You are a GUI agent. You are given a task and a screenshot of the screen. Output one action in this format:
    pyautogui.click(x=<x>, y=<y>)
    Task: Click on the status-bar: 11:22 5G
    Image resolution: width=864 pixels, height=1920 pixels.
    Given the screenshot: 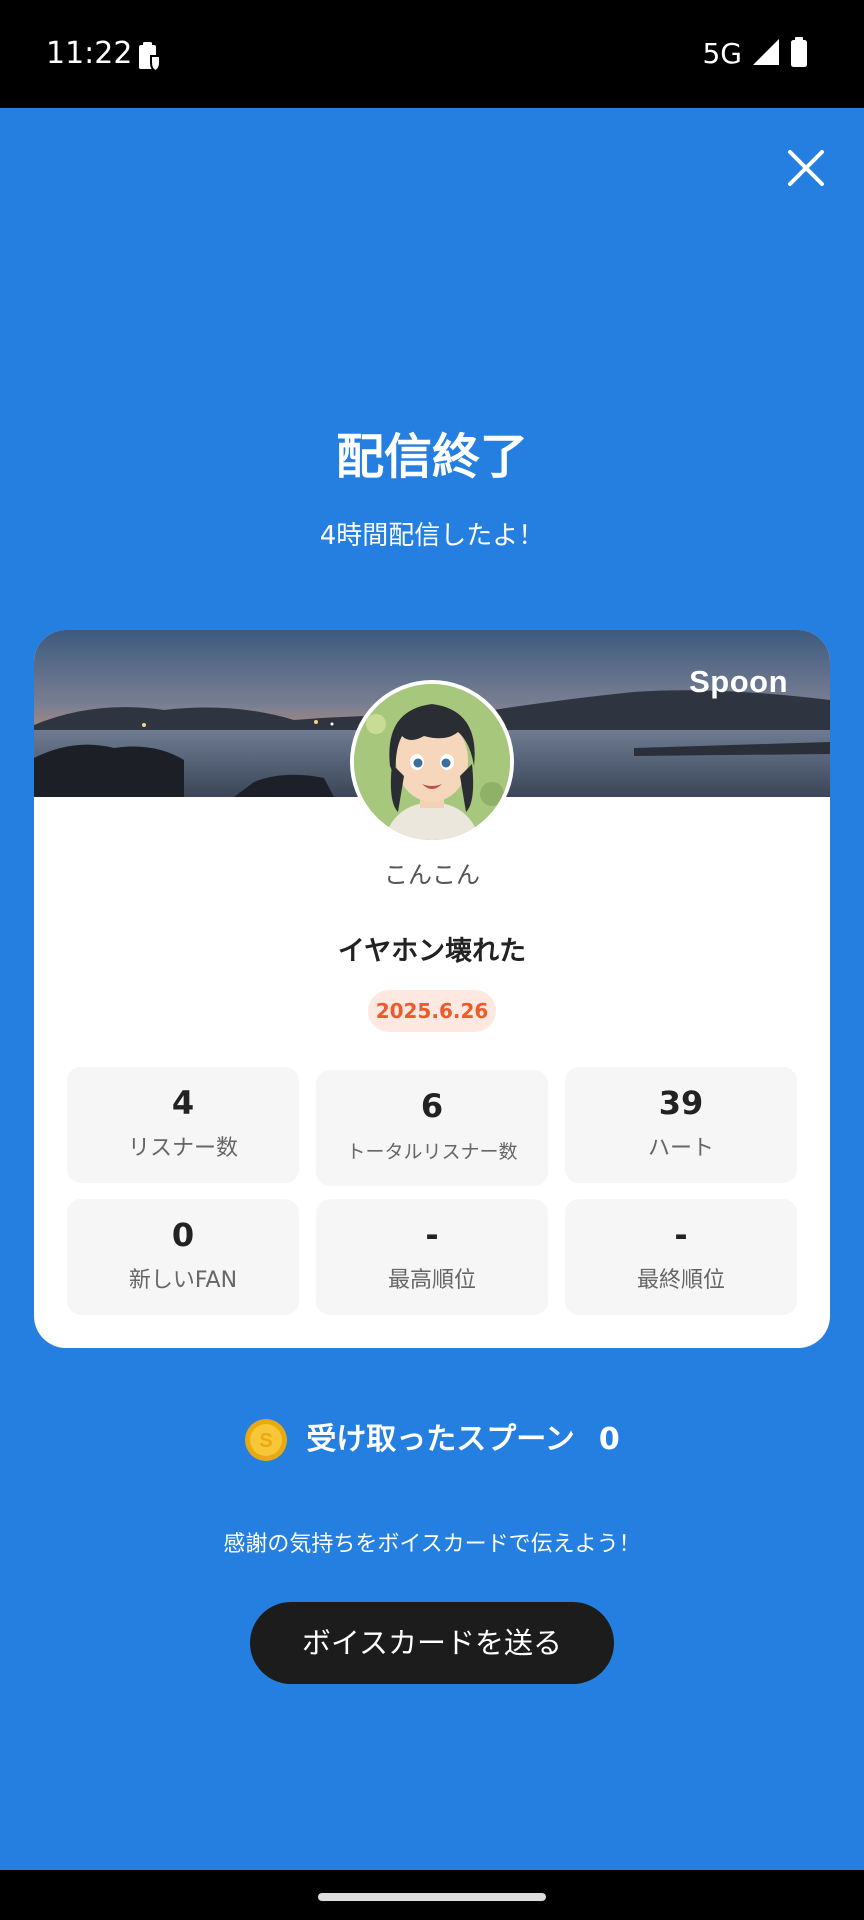 What is the action you would take?
    pyautogui.click(x=432, y=54)
    